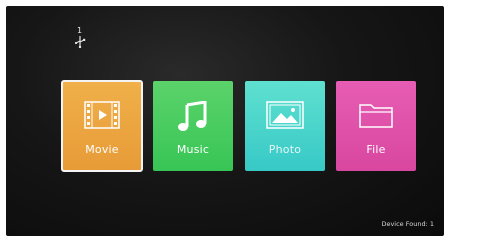 The width and height of the screenshot is (480, 240). I want to click on usb-indicator: 1, so click(82, 38).